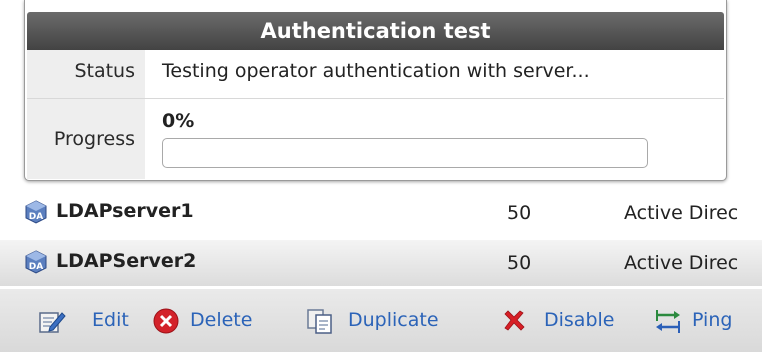 This screenshot has height=352, width=762. What do you see at coordinates (712, 320) in the screenshot?
I see `ping-label: Ping` at bounding box center [712, 320].